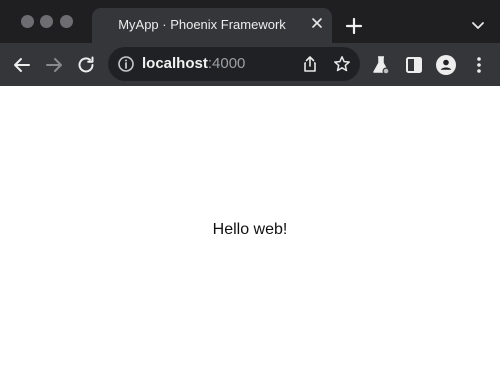  Describe the element at coordinates (479, 65) in the screenshot. I see `more-vertical-icon` at that location.